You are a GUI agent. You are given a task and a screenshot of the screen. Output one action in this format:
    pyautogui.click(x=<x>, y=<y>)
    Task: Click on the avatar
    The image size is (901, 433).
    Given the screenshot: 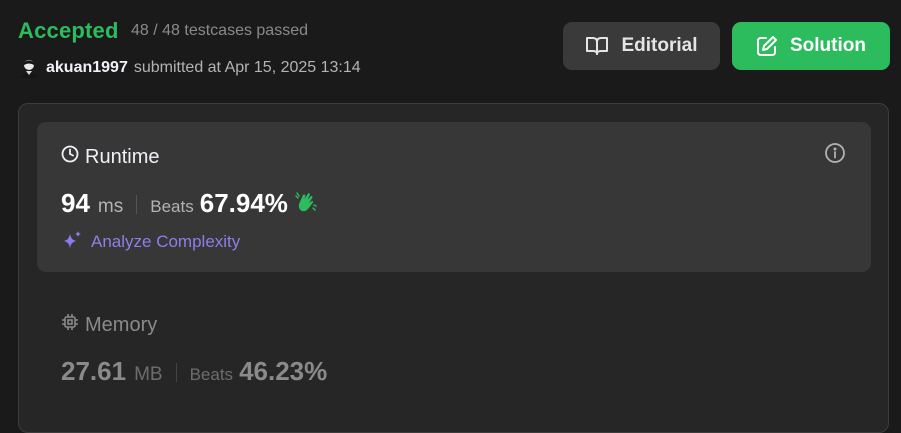 What is the action you would take?
    pyautogui.click(x=29, y=68)
    